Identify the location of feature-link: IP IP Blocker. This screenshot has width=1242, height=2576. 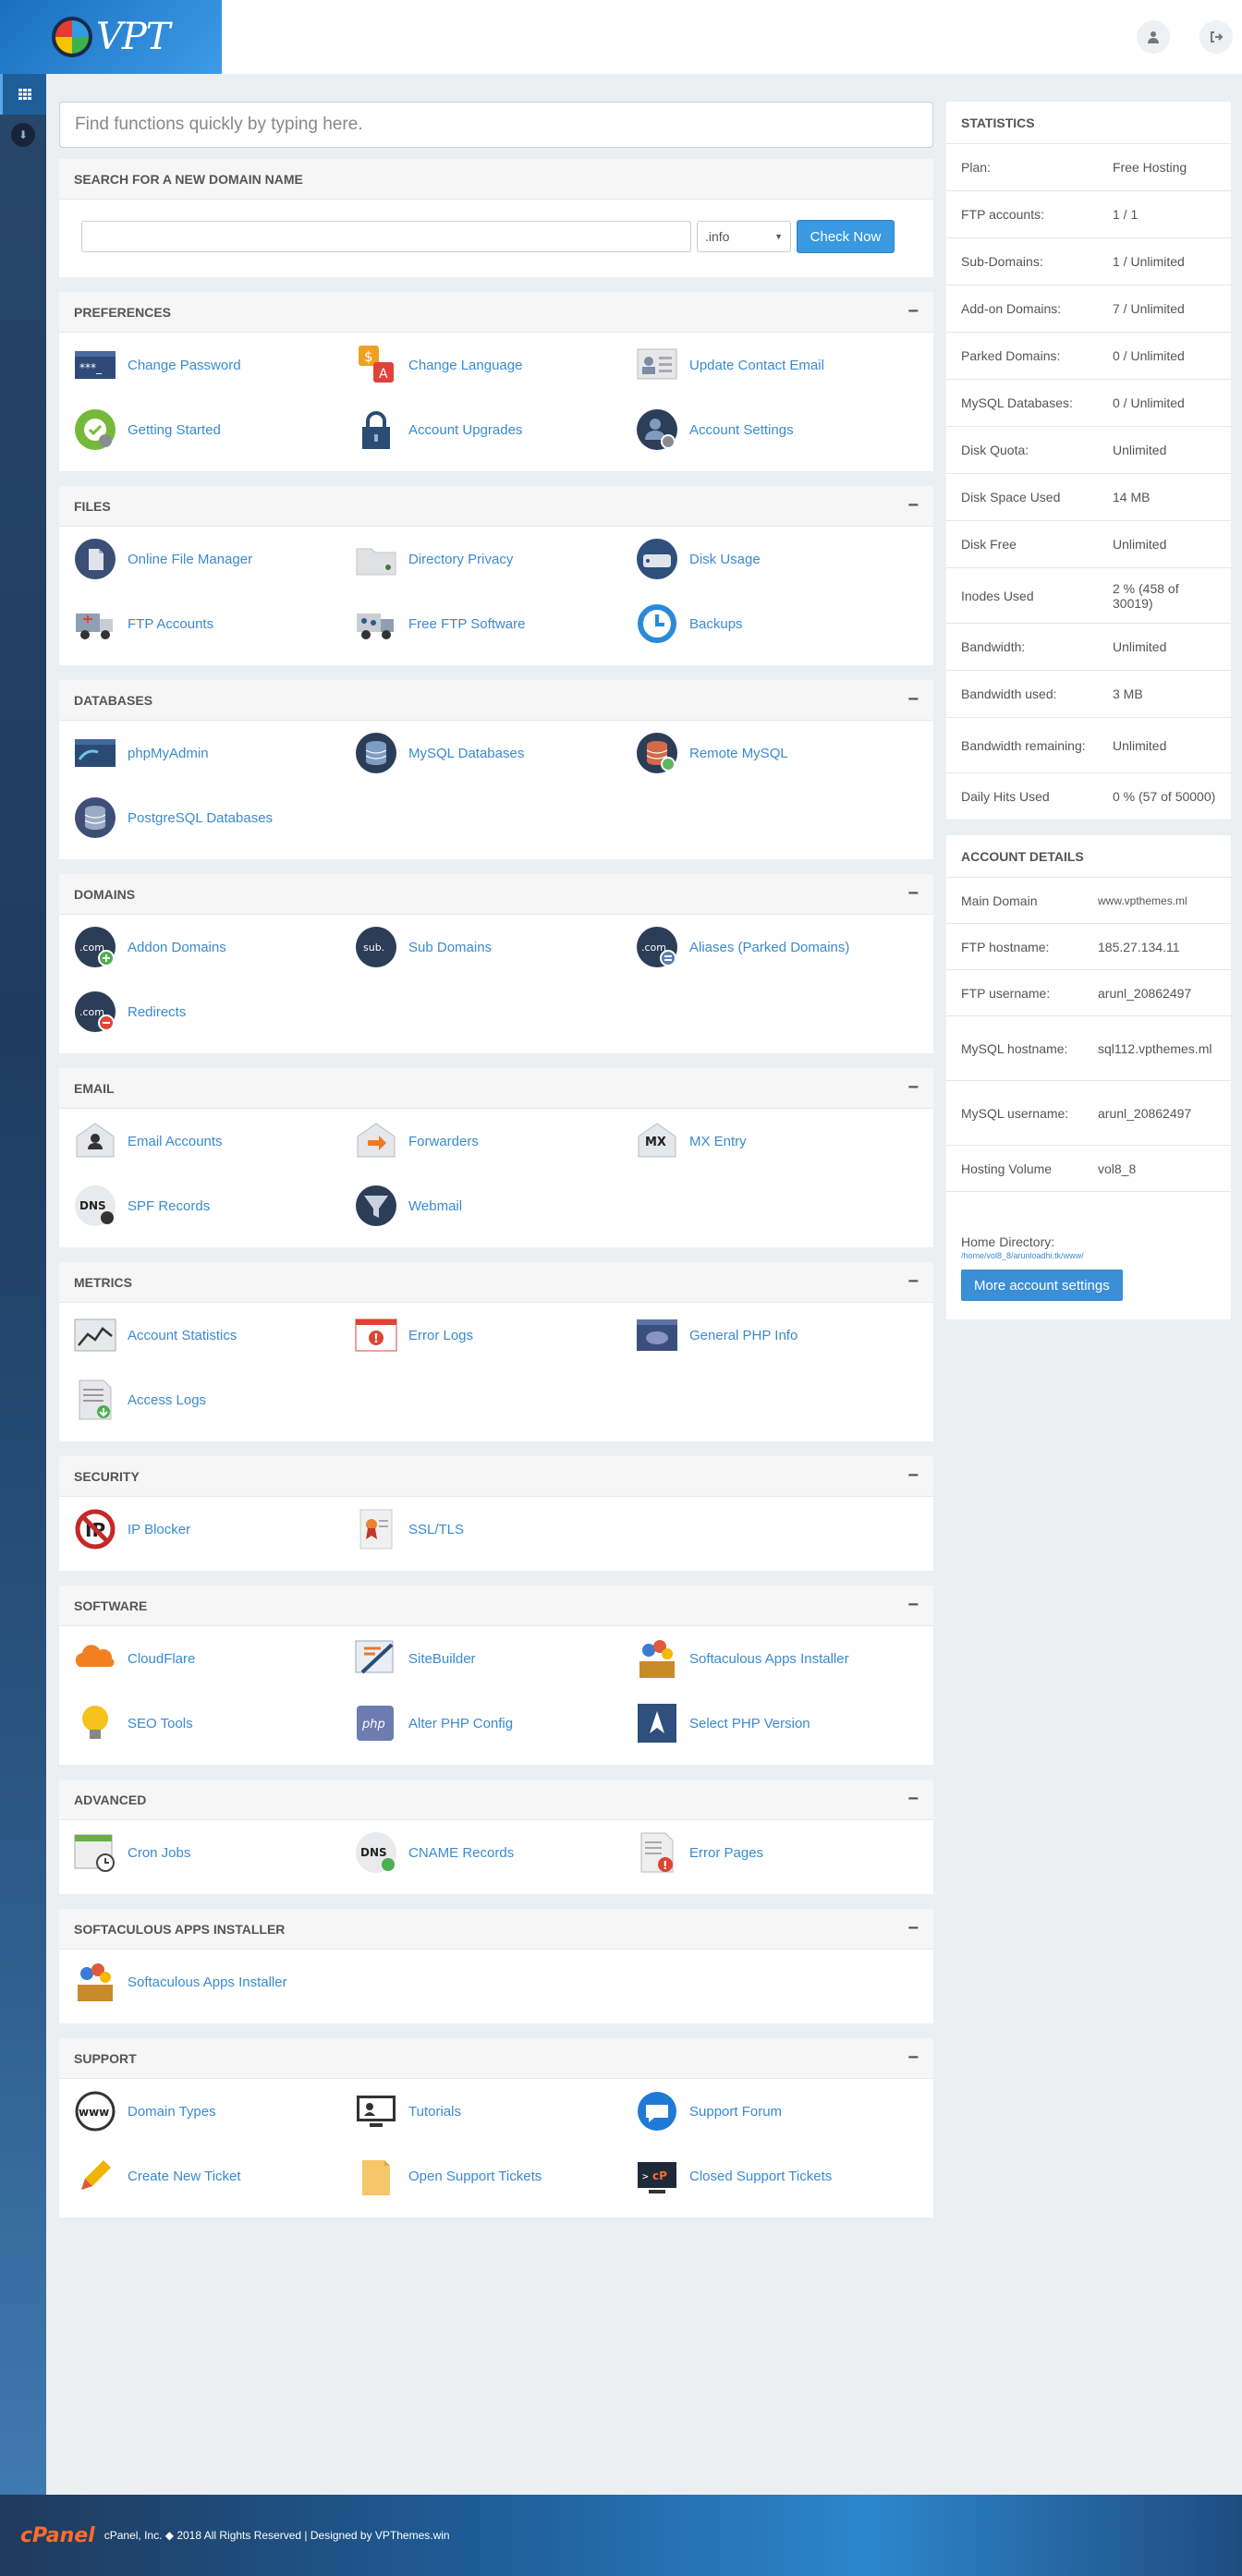
(214, 1529).